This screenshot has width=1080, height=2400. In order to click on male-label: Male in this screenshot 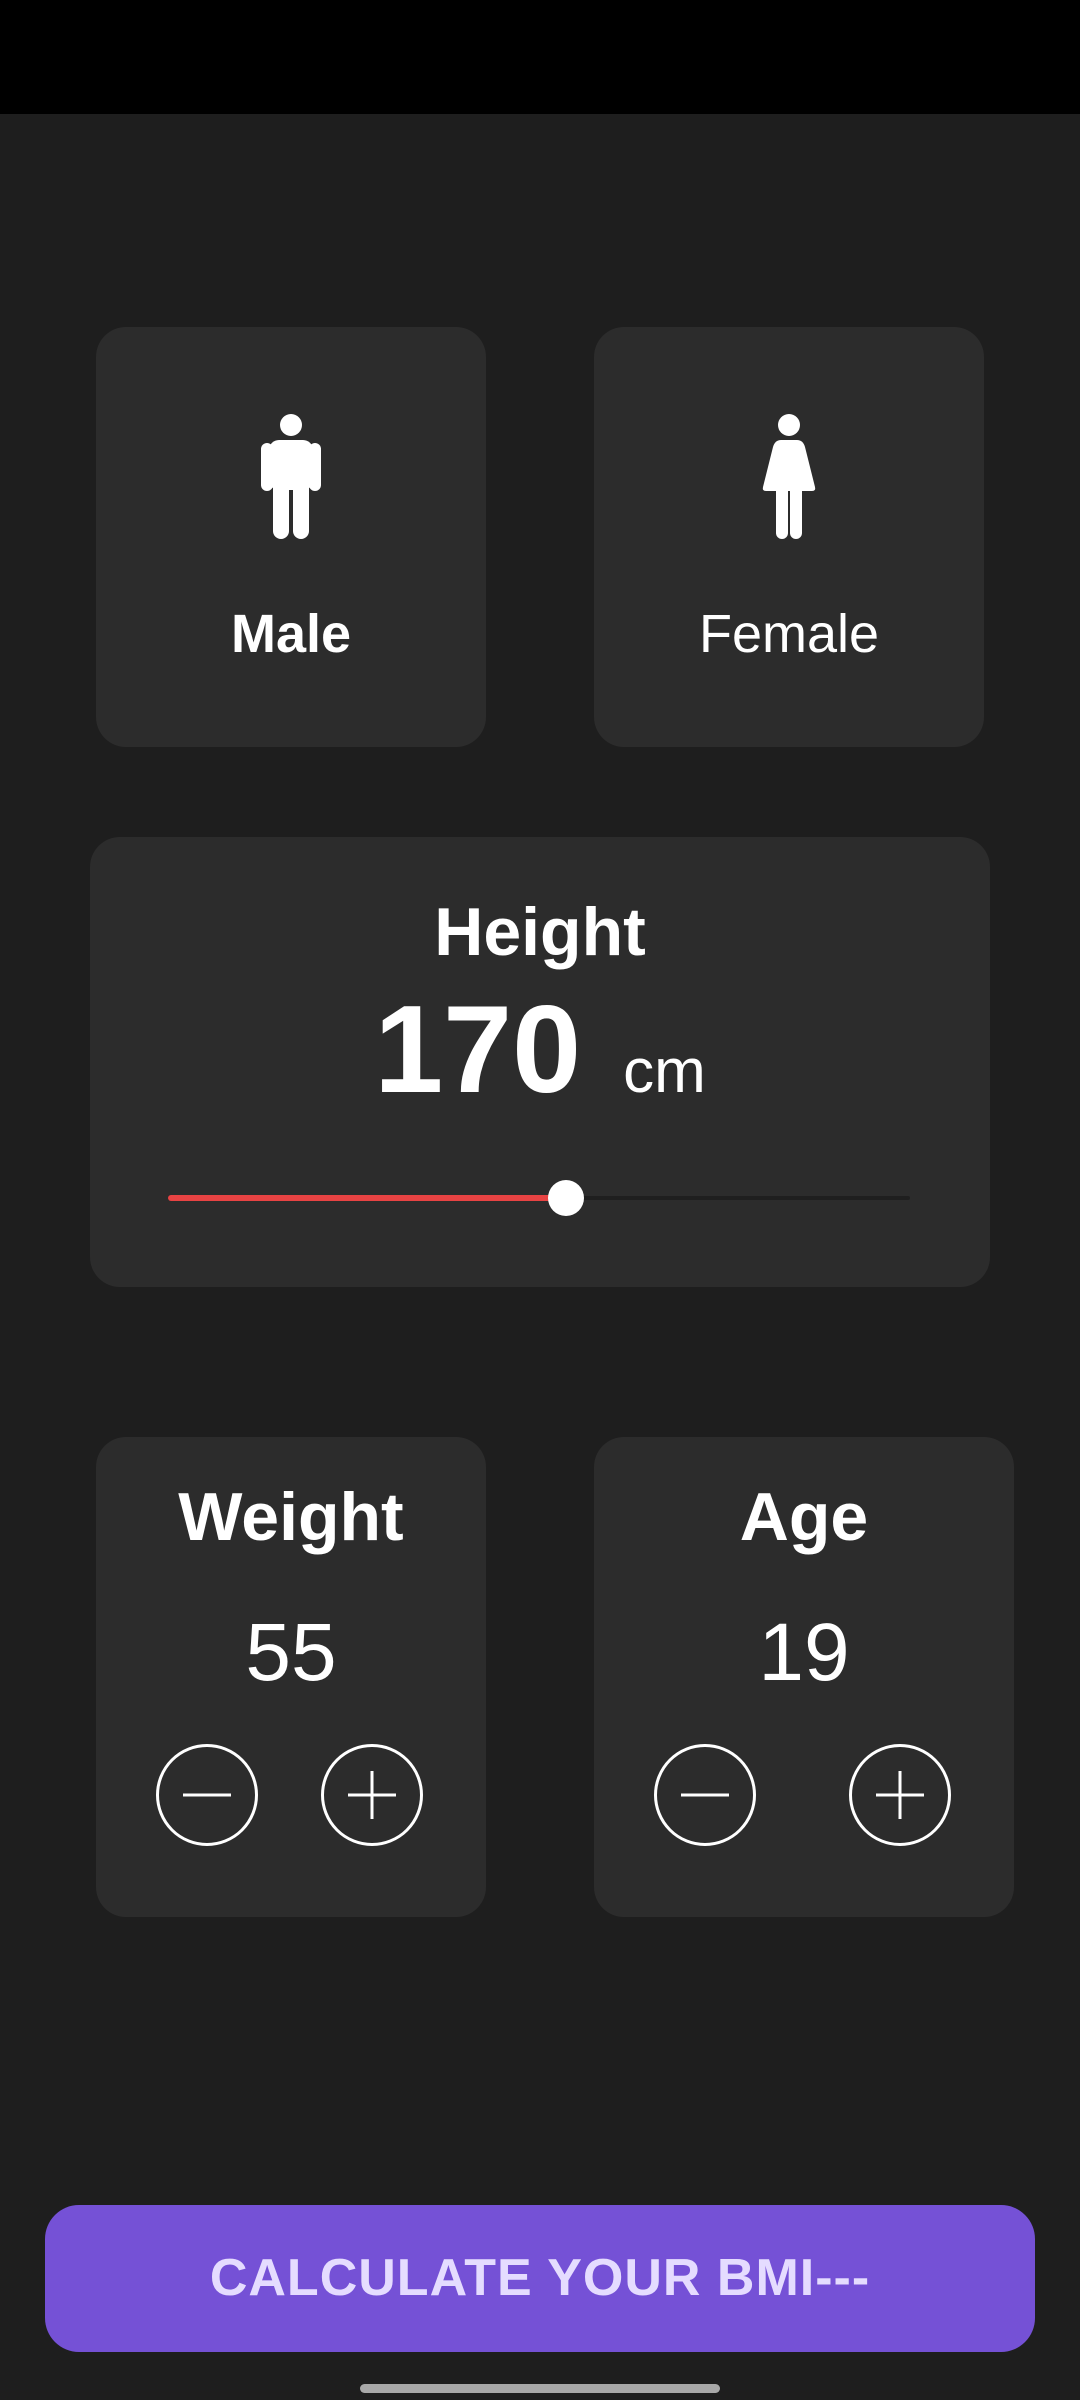, I will do `click(291, 634)`.